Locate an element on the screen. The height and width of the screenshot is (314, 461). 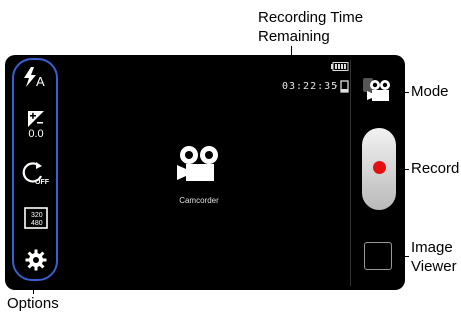
timer-button: OFF is located at coordinates (36, 174).